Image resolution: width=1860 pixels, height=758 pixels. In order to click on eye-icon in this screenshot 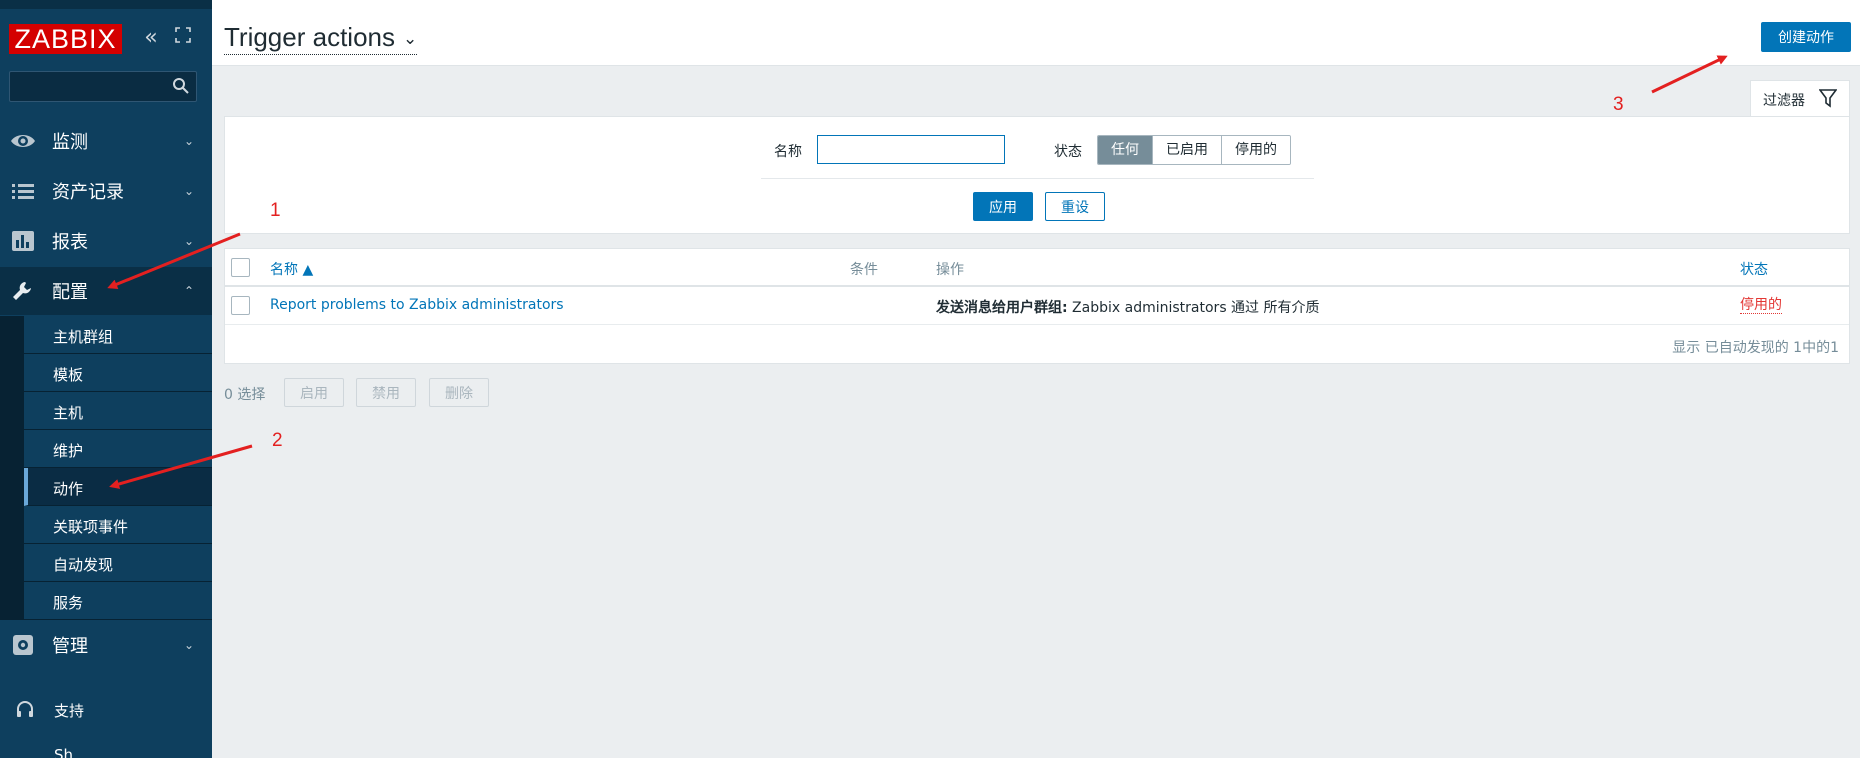, I will do `click(23, 141)`.